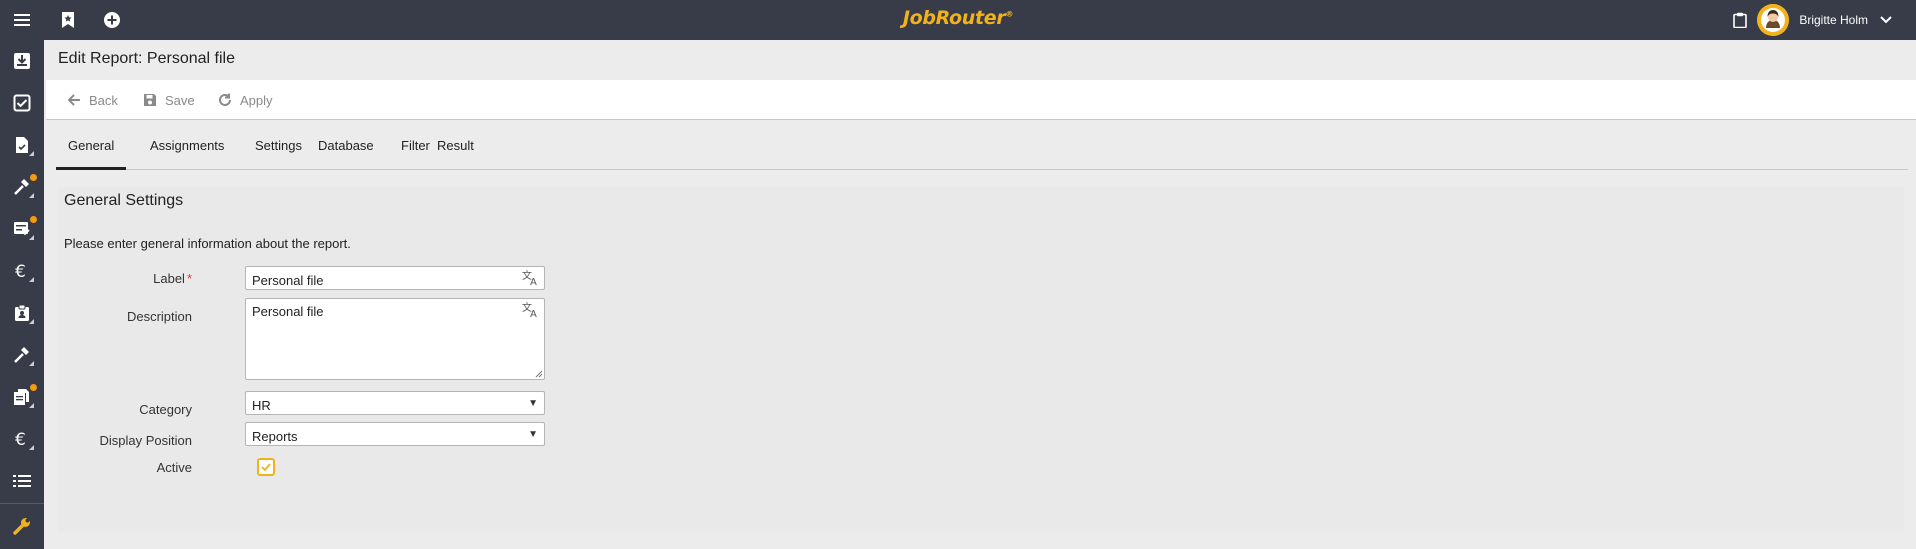 The height and width of the screenshot is (549, 1916). I want to click on user-name: Brigitte Holm, so click(1833, 20).